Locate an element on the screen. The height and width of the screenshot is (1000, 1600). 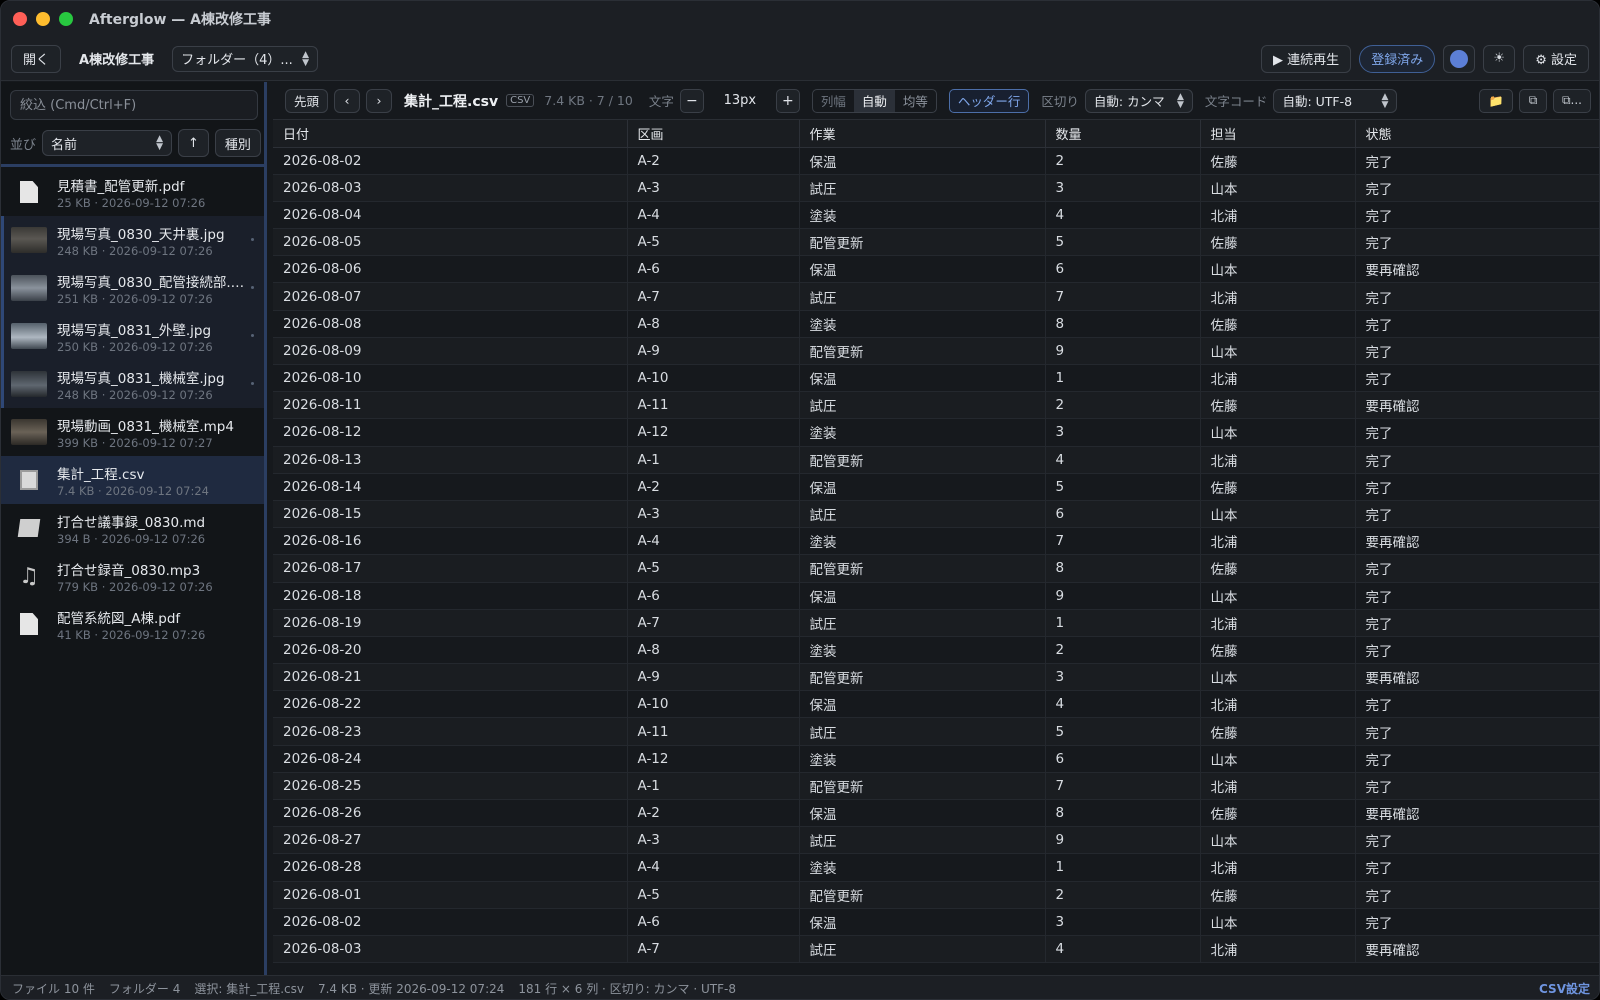
table-row: 2026-08-08 A-8 塗装 8 佐藤 完了 is located at coordinates (936, 324).